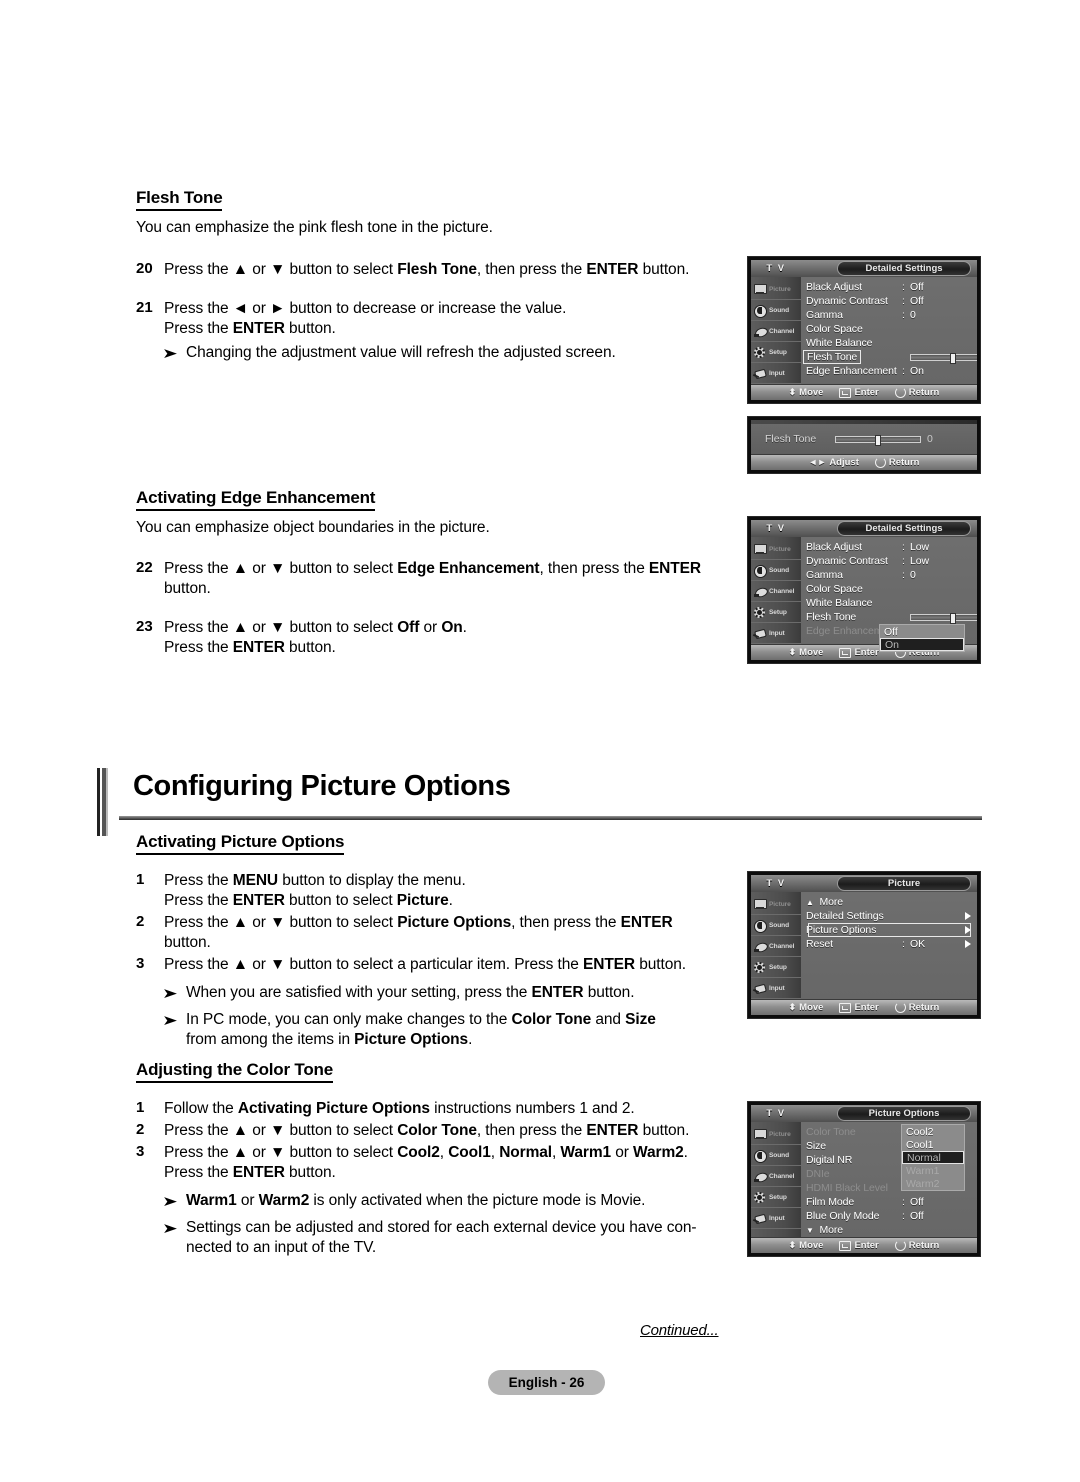 The width and height of the screenshot is (1080, 1482). I want to click on osd-row-label: Gamma, so click(824, 315).